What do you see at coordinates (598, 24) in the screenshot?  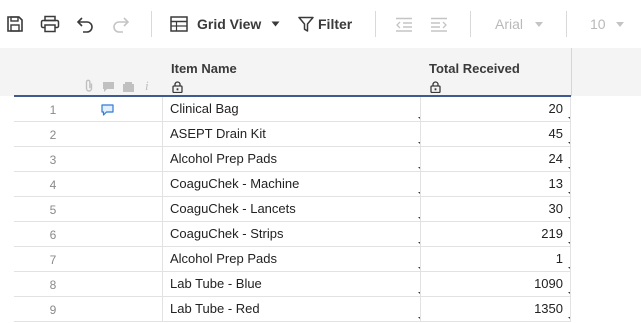 I see `font-size-value: 10` at bounding box center [598, 24].